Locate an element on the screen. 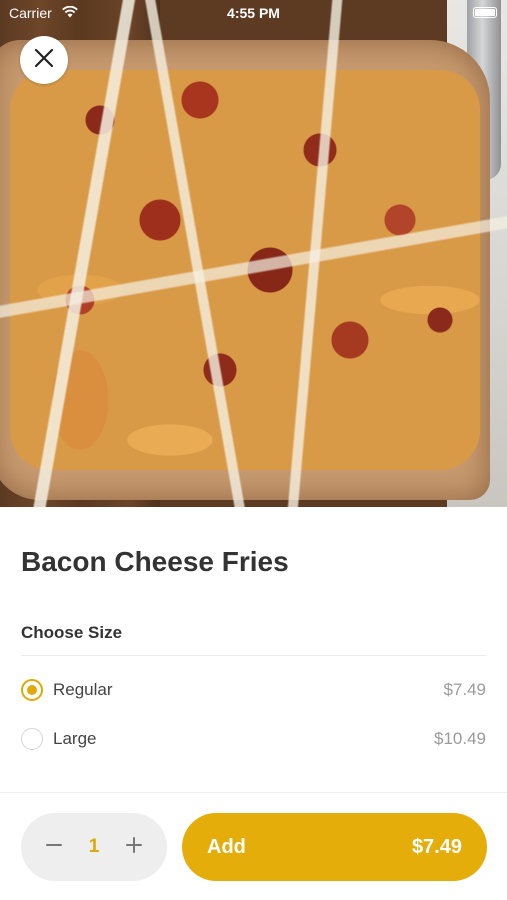 The width and height of the screenshot is (507, 900). size-option-regular: Regular $7.49 is located at coordinates (253, 690).